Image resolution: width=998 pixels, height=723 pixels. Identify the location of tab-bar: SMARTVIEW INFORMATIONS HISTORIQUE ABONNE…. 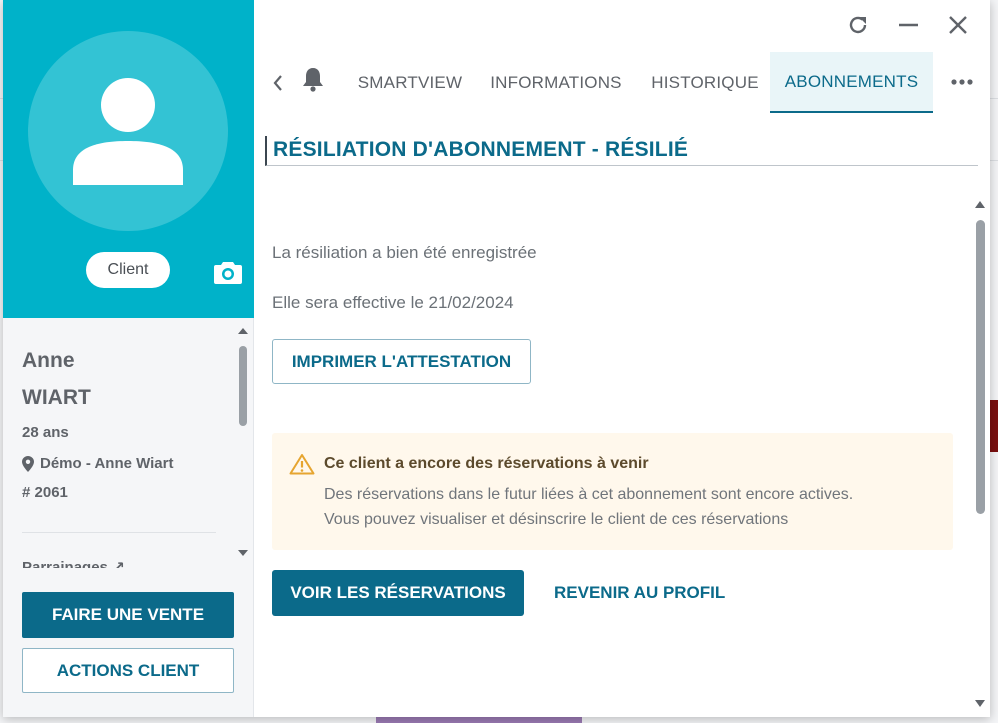
(624, 83).